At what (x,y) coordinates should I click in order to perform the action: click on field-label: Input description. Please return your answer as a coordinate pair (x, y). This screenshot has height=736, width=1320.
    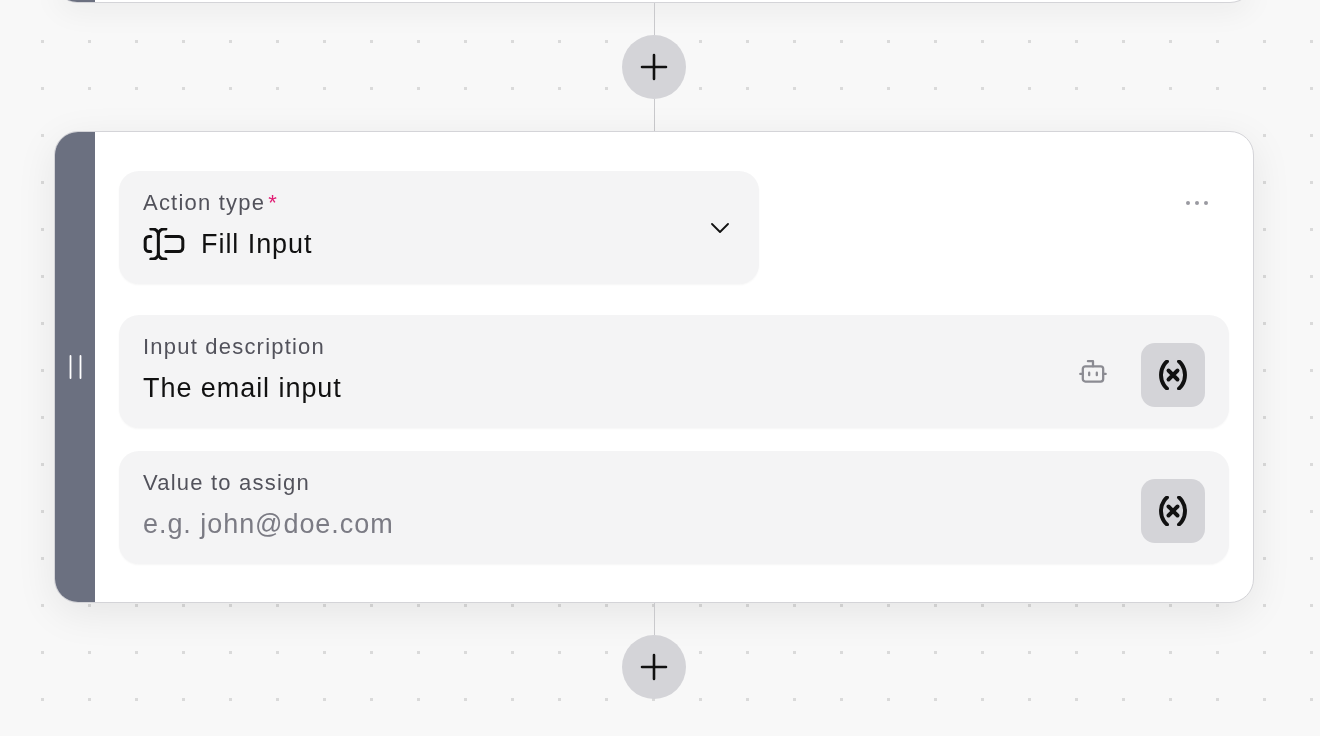
    Looking at the image, I should click on (234, 347).